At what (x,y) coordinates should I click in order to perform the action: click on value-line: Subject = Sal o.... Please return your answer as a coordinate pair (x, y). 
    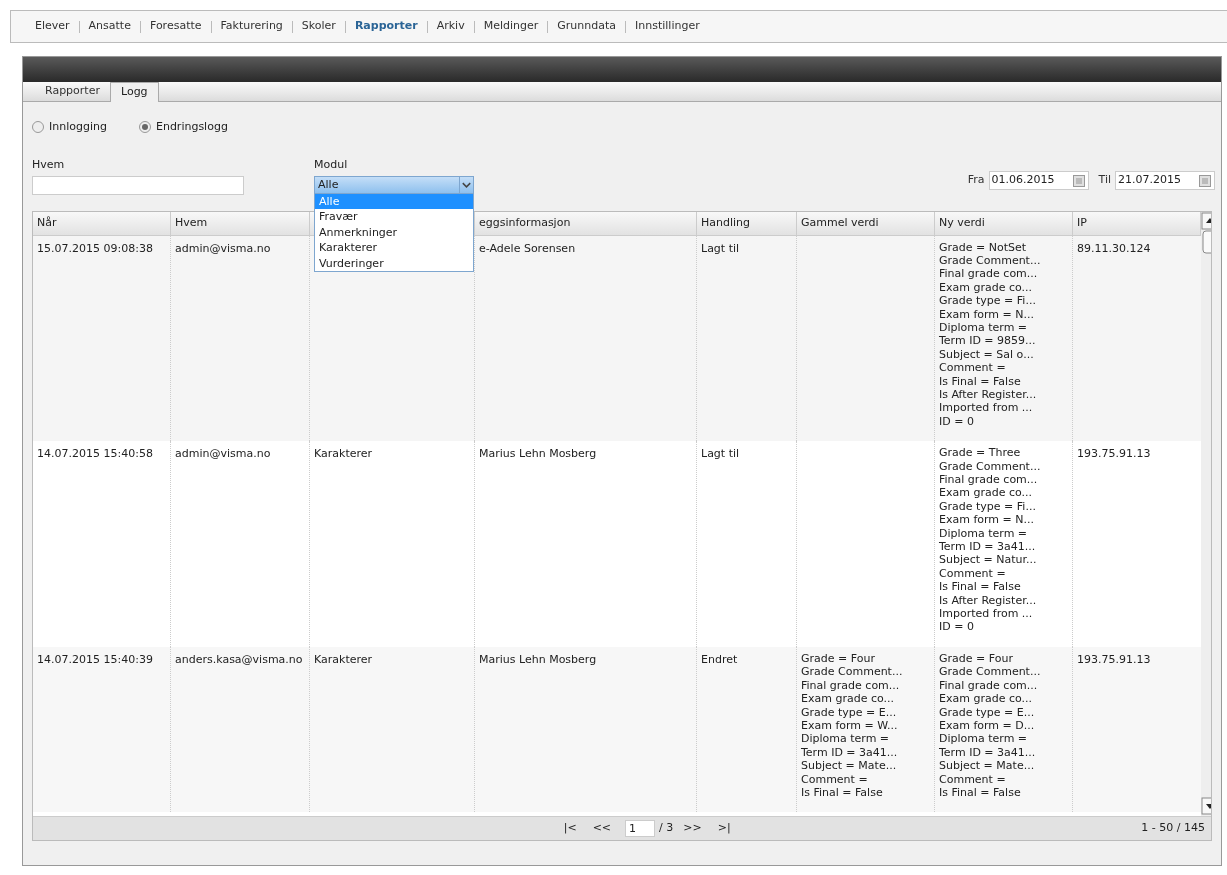
    Looking at the image, I should click on (987, 354).